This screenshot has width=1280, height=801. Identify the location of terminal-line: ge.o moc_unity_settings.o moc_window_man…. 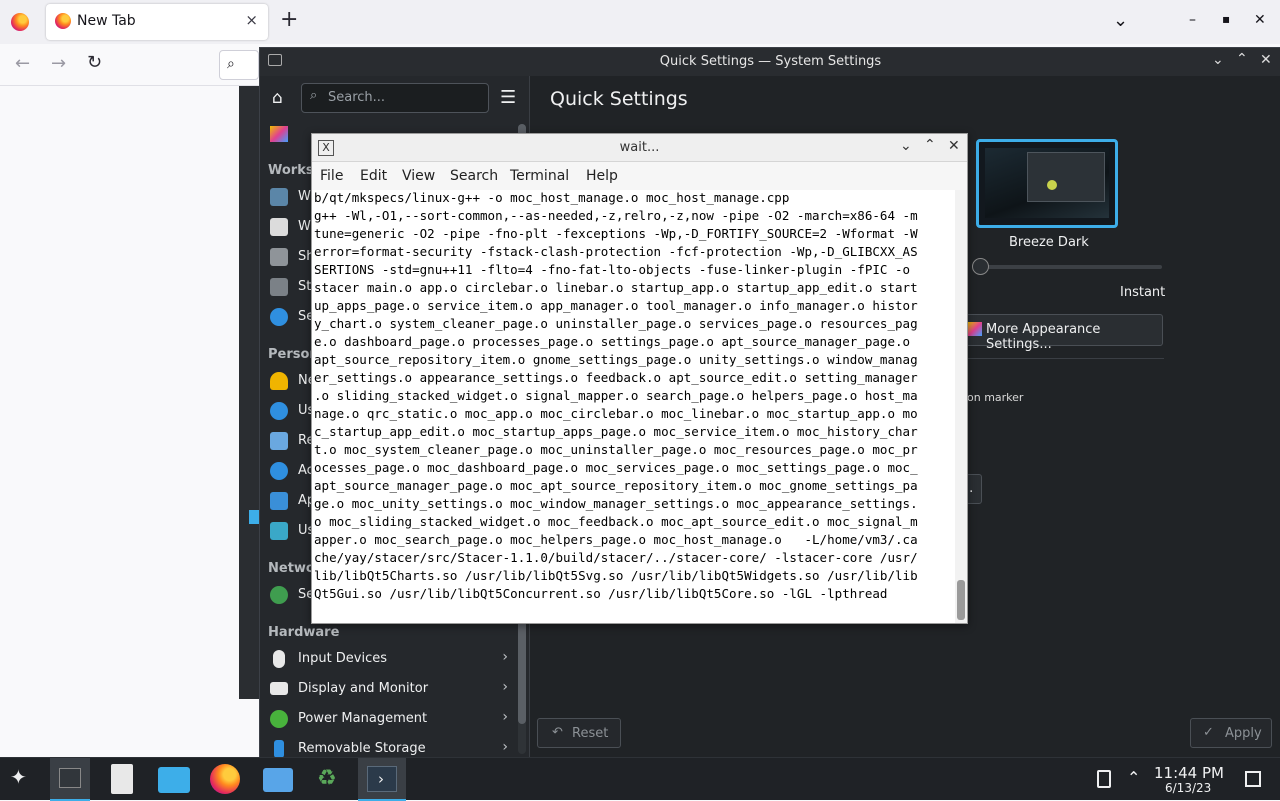
(616, 503).